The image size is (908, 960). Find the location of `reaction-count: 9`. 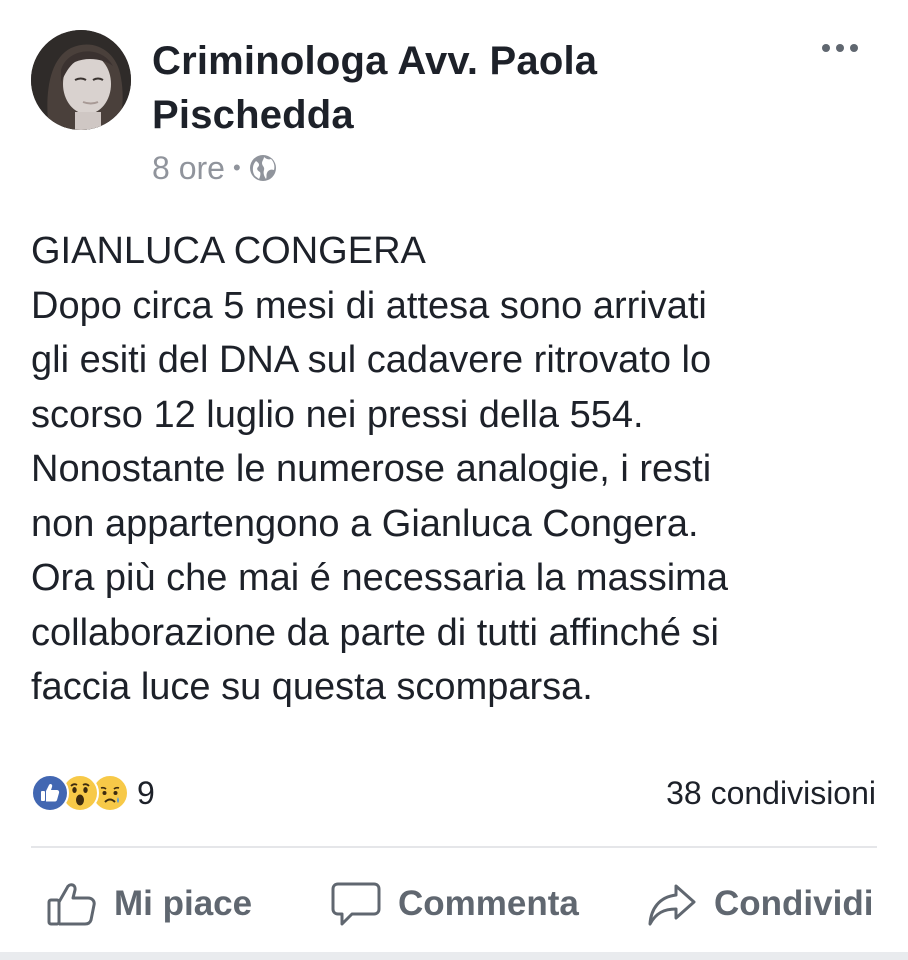

reaction-count: 9 is located at coordinates (146, 792).